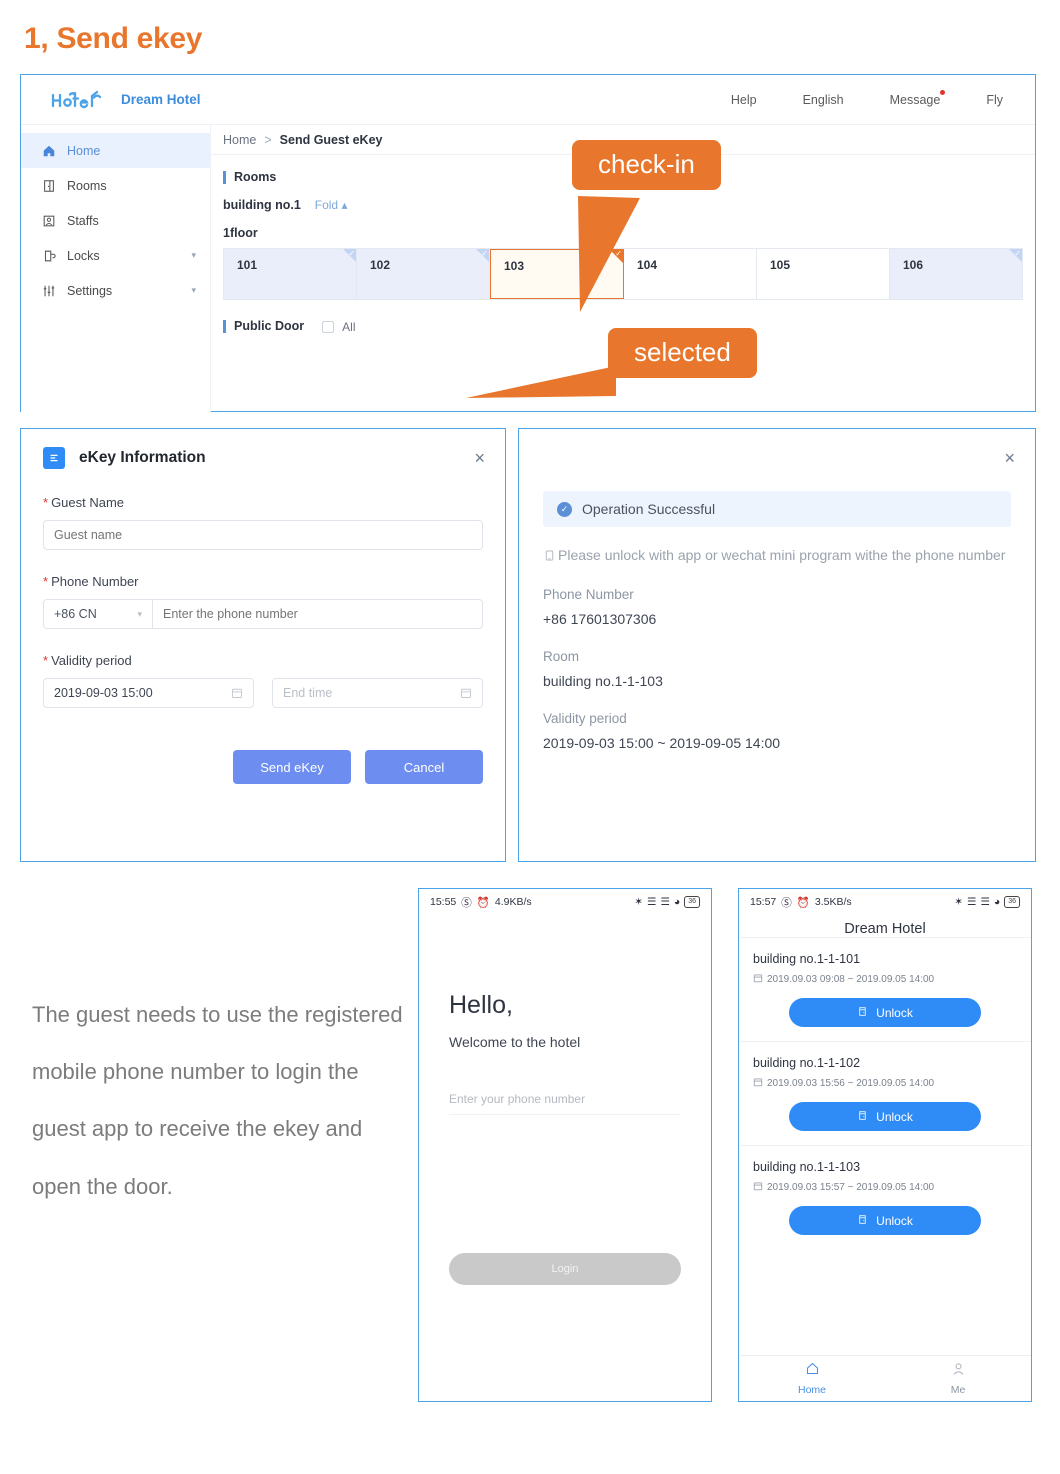  I want to click on phone-device-icon, so click(549, 555).